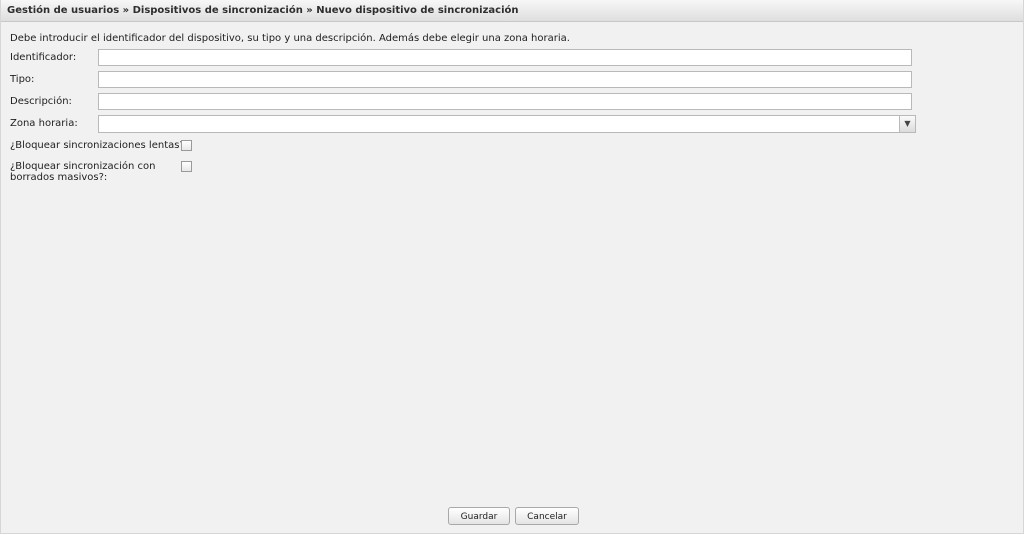 The image size is (1024, 535). What do you see at coordinates (186, 166) in the screenshot?
I see `bloquear-masivos-checkbox` at bounding box center [186, 166].